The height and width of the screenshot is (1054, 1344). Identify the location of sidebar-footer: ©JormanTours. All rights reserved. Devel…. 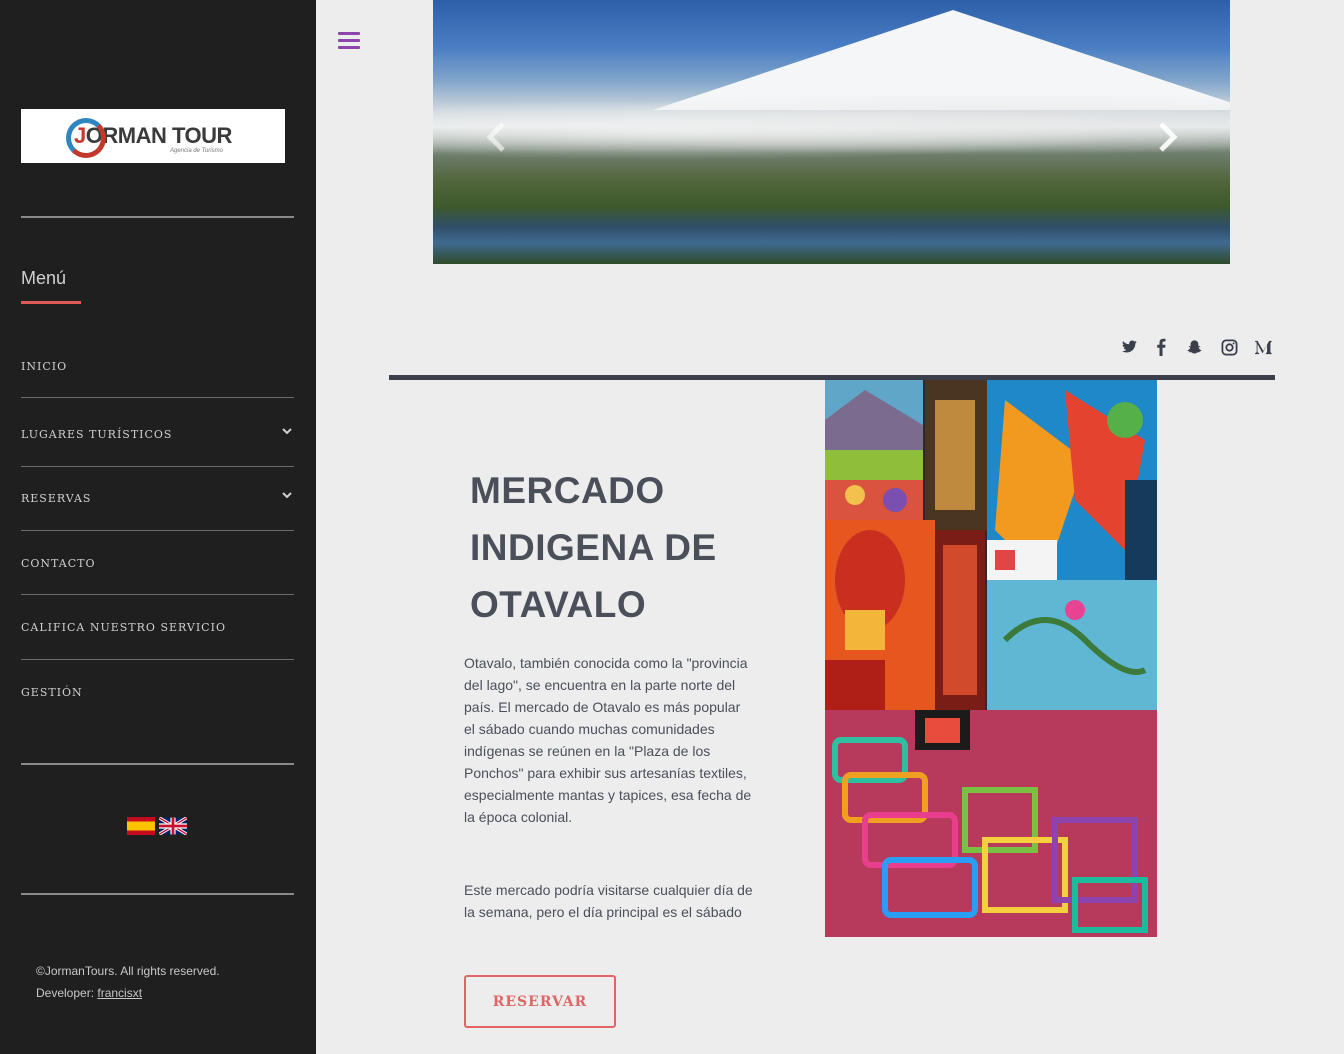
(128, 982).